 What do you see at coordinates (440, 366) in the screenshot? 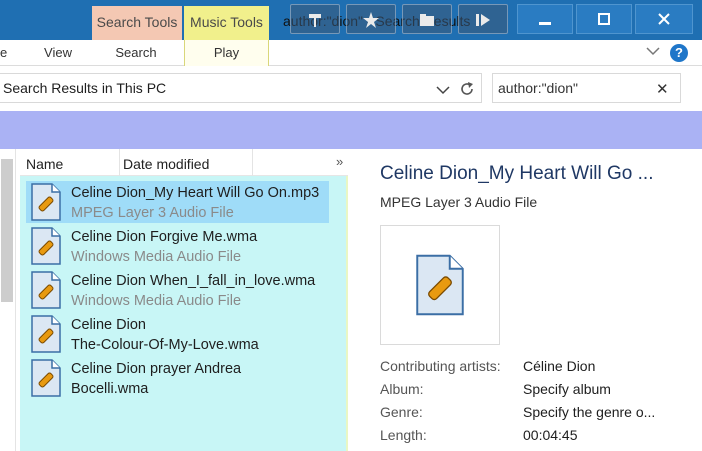
I see `property-label-artists: Contributing artists:` at bounding box center [440, 366].